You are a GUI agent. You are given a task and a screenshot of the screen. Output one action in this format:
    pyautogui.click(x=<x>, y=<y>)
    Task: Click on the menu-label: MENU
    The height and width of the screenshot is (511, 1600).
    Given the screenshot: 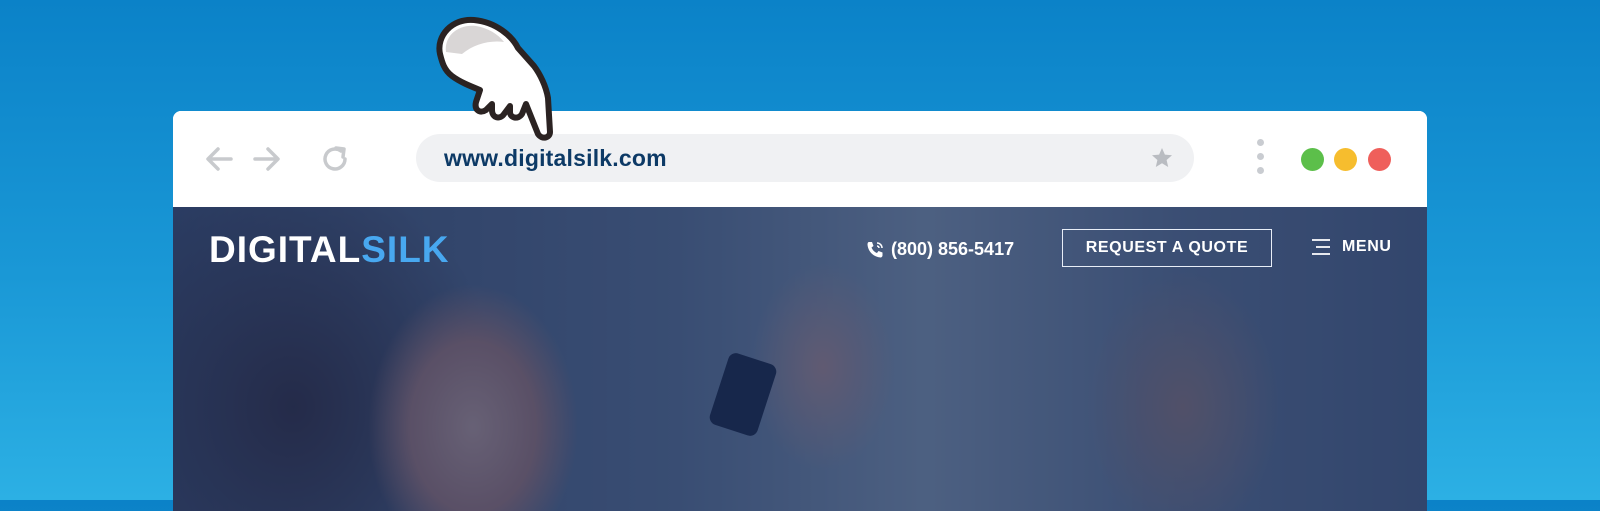 What is the action you would take?
    pyautogui.click(x=1367, y=246)
    